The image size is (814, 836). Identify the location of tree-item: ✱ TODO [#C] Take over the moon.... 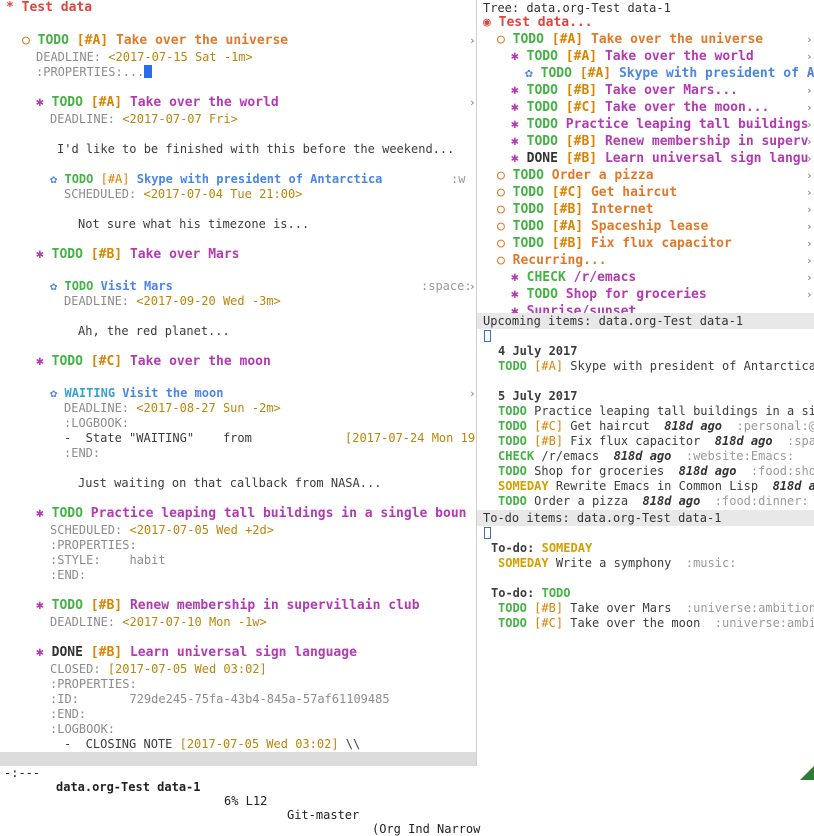
(640, 107).